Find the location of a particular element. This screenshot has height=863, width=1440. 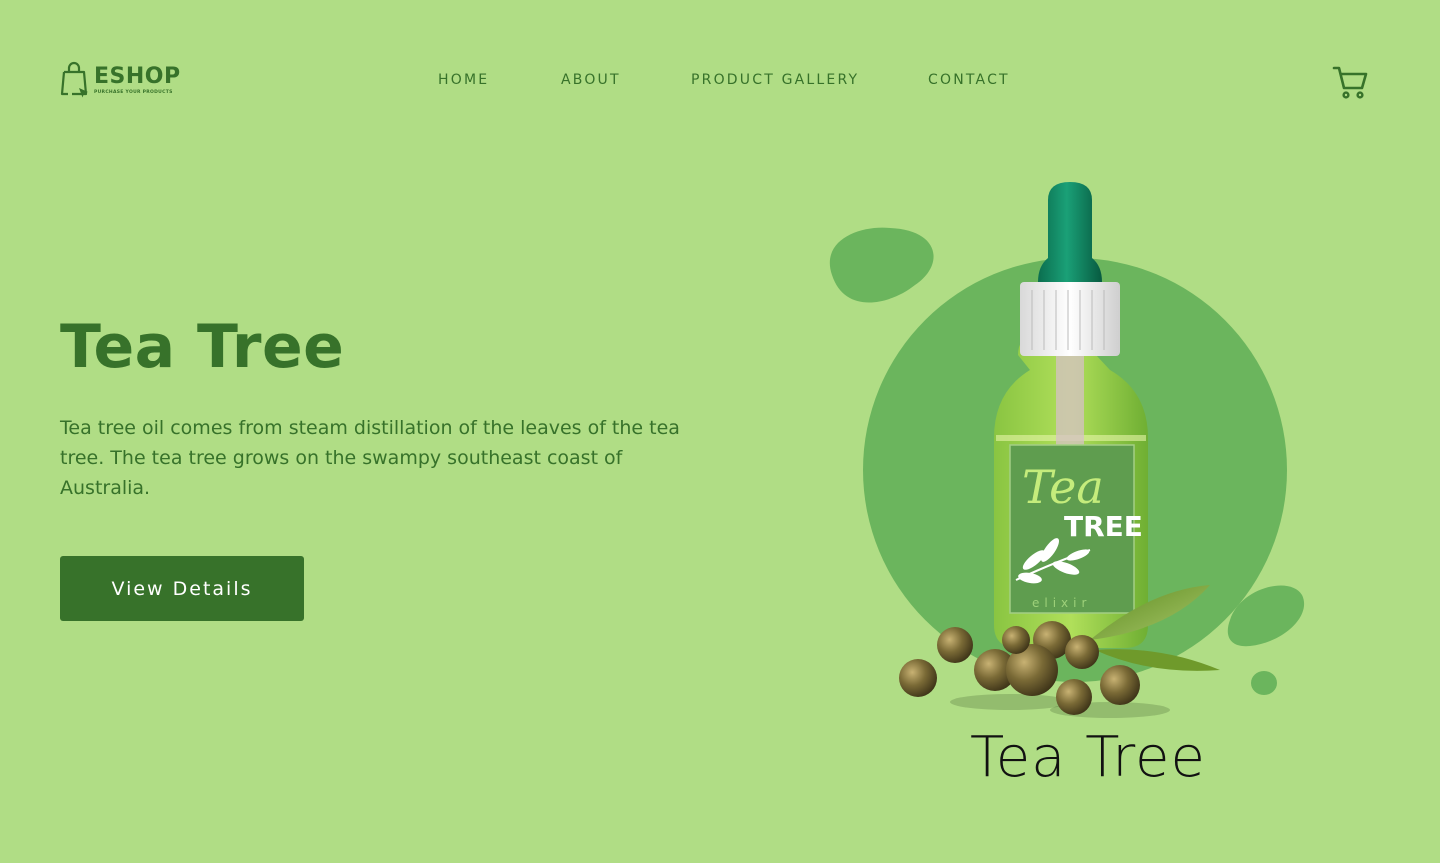

dropper-ring is located at coordinates (1070, 319).